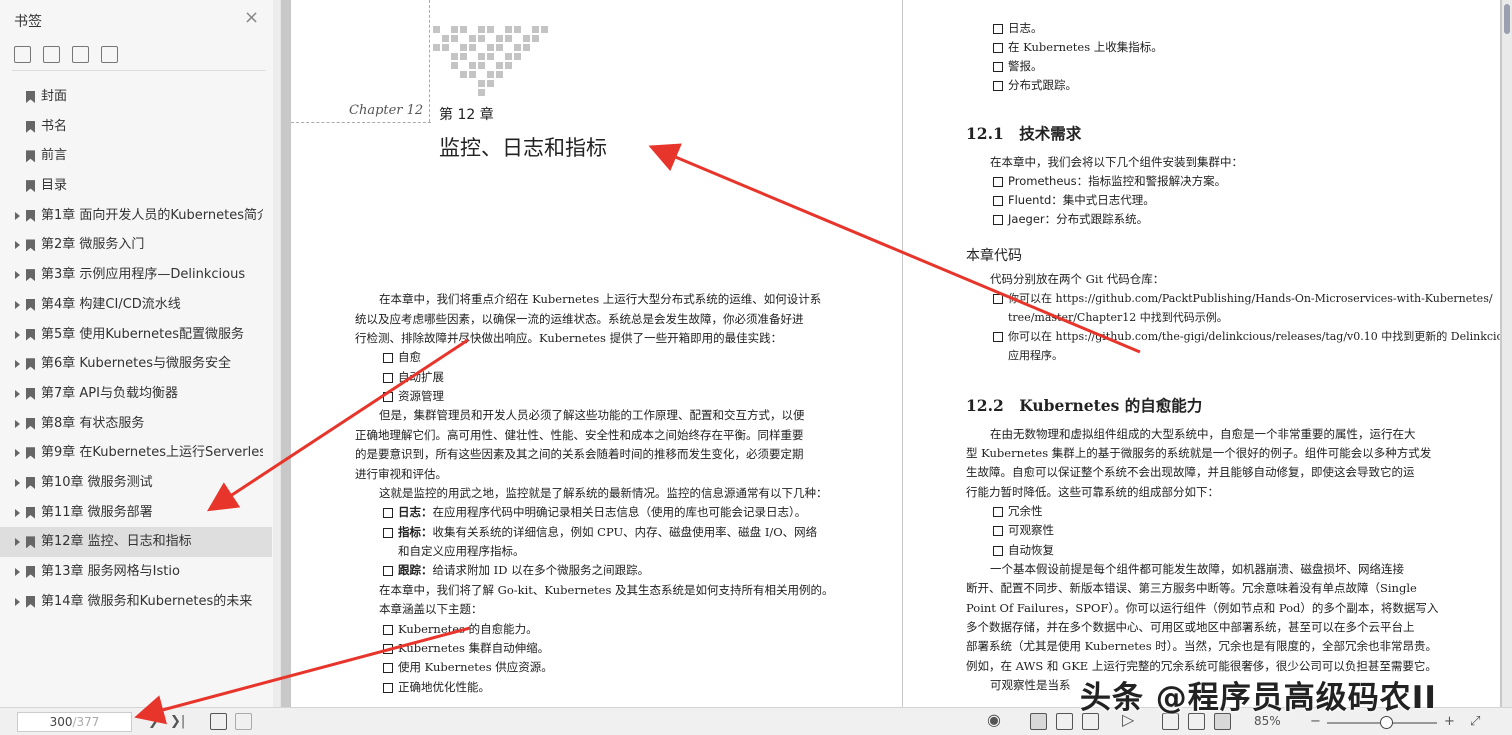 This screenshot has height=735, width=1512. What do you see at coordinates (1084, 405) in the screenshot?
I see `section-heading: 12.2 Kubernetes 的自愈能力` at bounding box center [1084, 405].